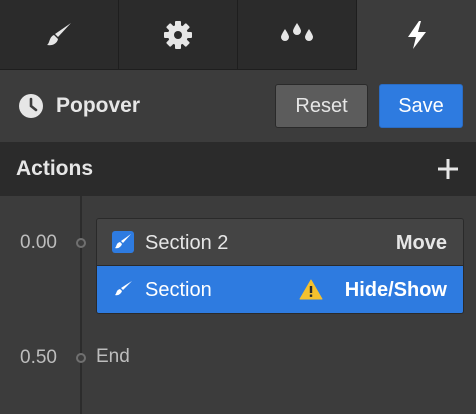 The height and width of the screenshot is (414, 476). What do you see at coordinates (238, 169) in the screenshot?
I see `actions-header: Actions` at bounding box center [238, 169].